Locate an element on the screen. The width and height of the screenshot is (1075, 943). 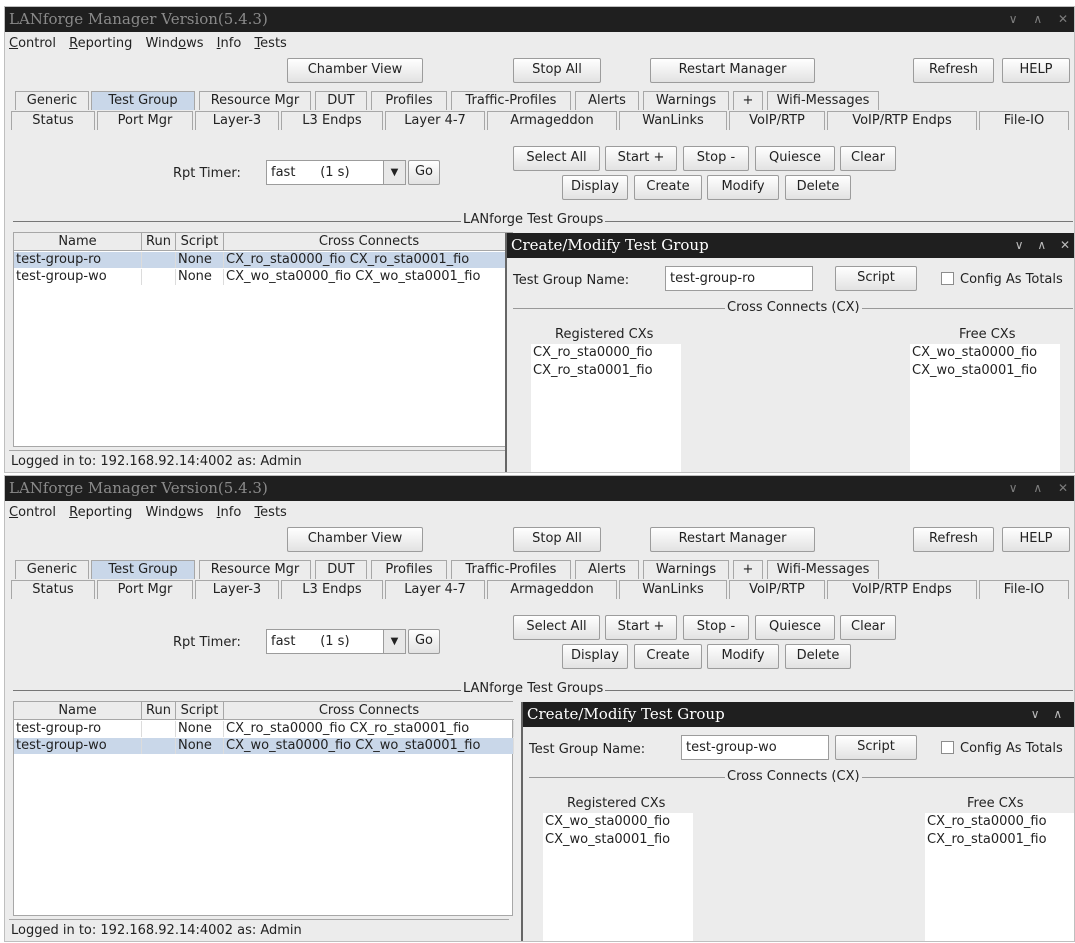
col-header-cross-connects: Cross Connects is located at coordinates (369, 242).